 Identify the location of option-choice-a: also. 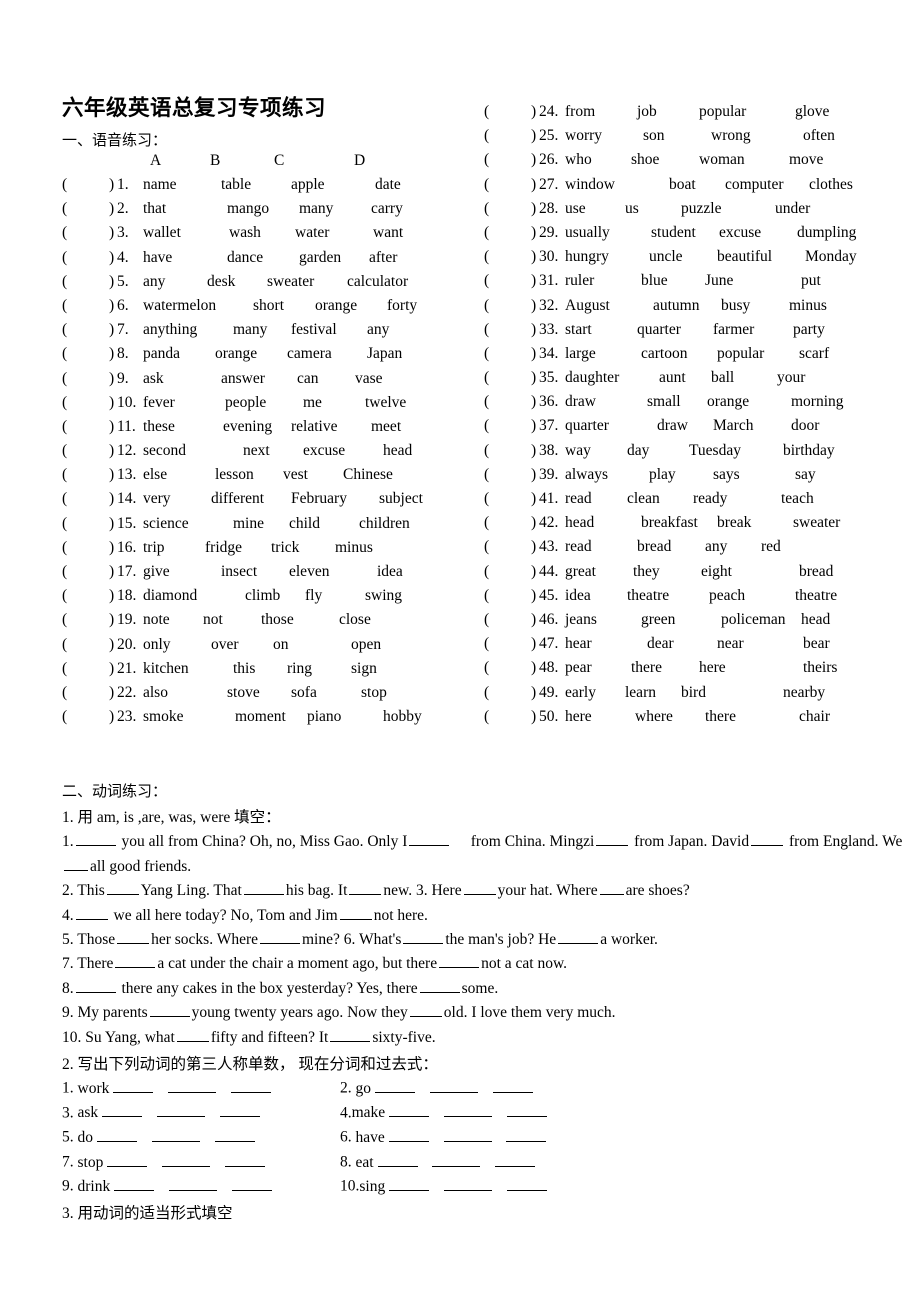
(155, 693).